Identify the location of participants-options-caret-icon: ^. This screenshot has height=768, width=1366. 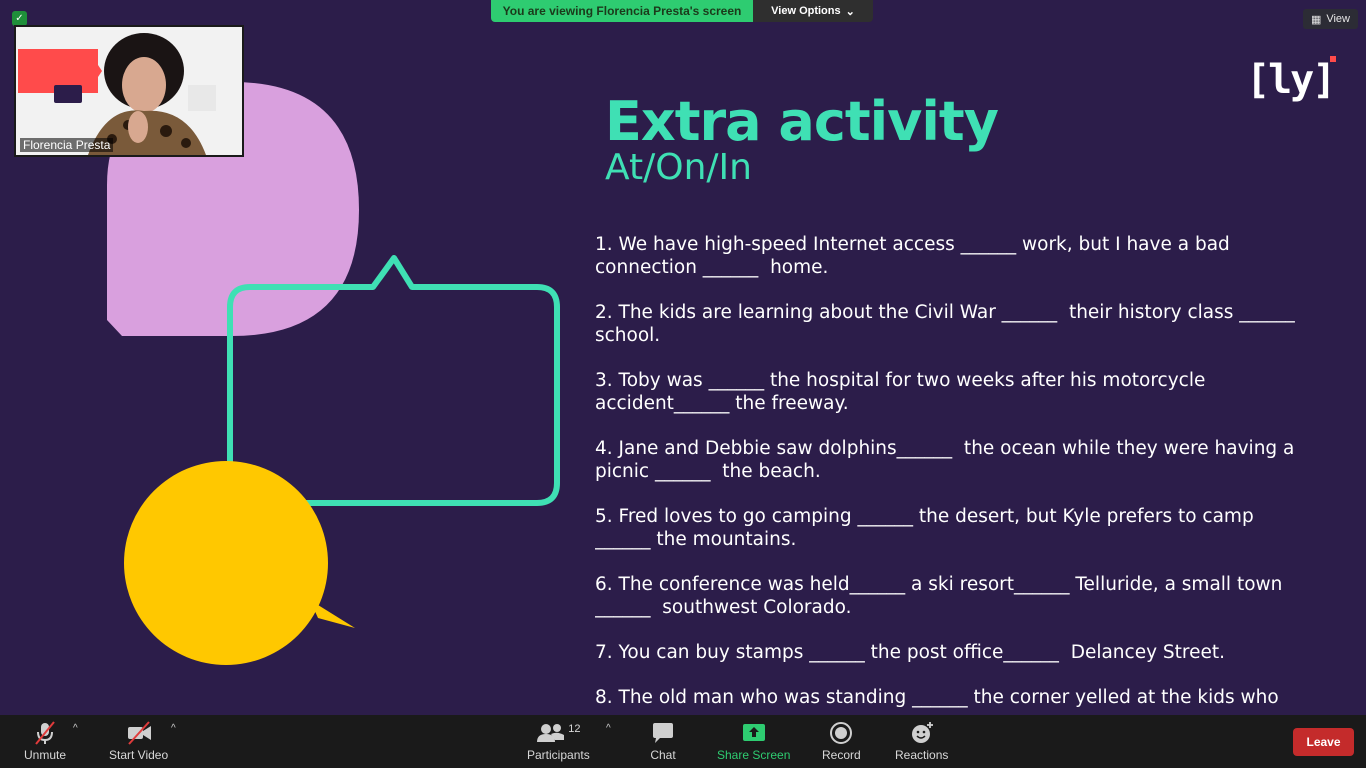
(608, 728).